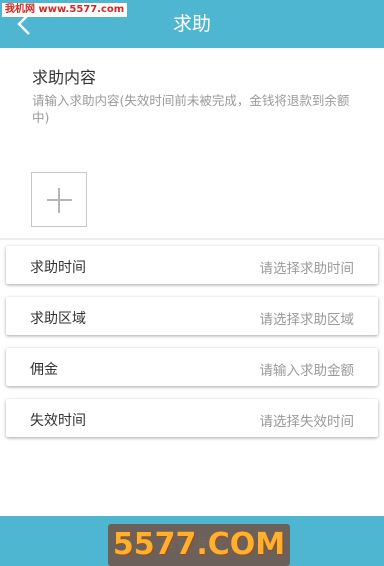 Image resolution: width=384 pixels, height=566 pixels. What do you see at coordinates (58, 268) in the screenshot?
I see `help-time-label: 求助时间` at bounding box center [58, 268].